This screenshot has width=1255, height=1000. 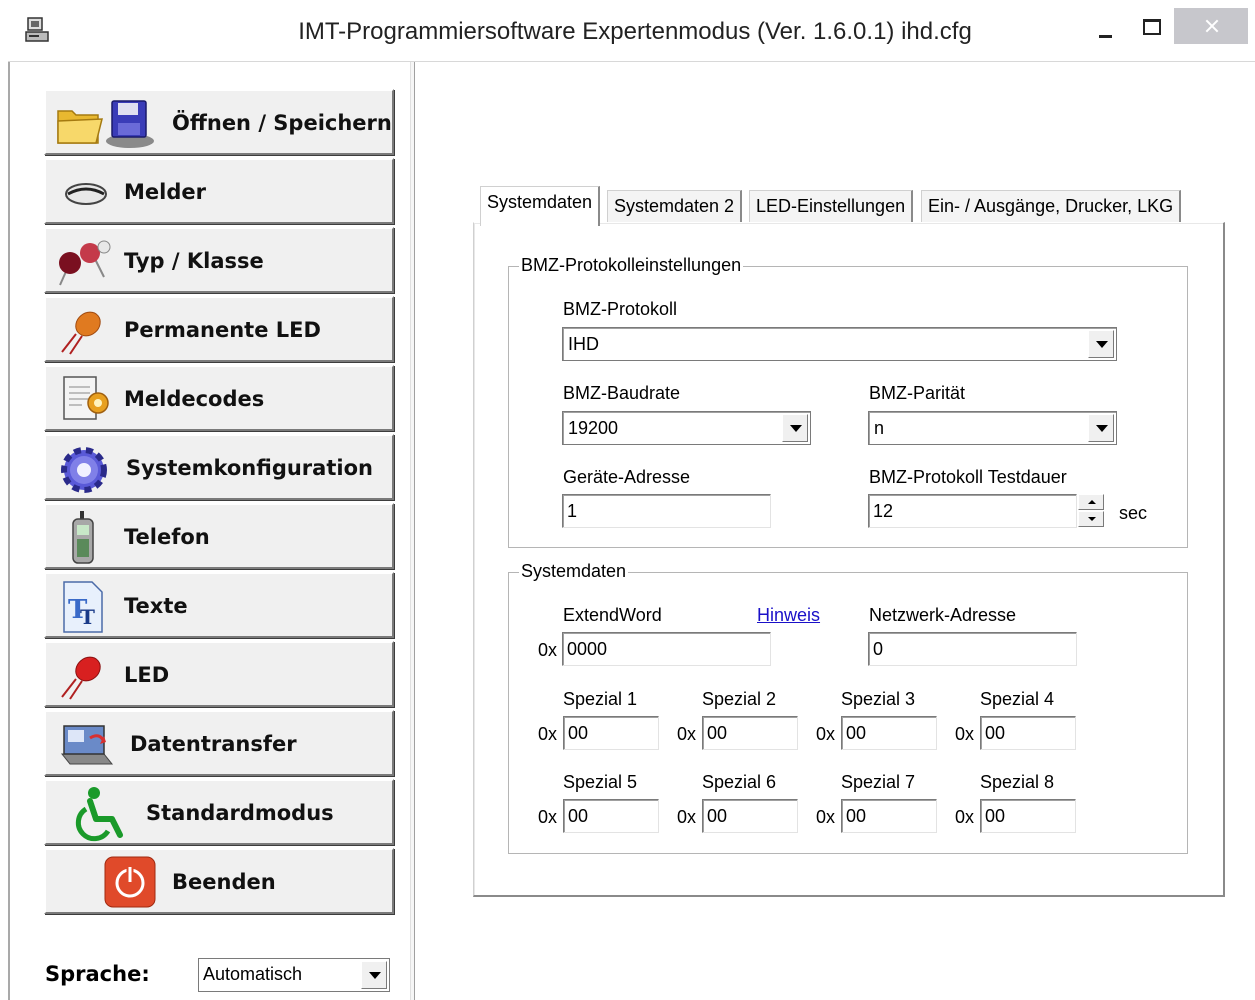 What do you see at coordinates (600, 699) in the screenshot?
I see `spezial-1-label: Spezial 1` at bounding box center [600, 699].